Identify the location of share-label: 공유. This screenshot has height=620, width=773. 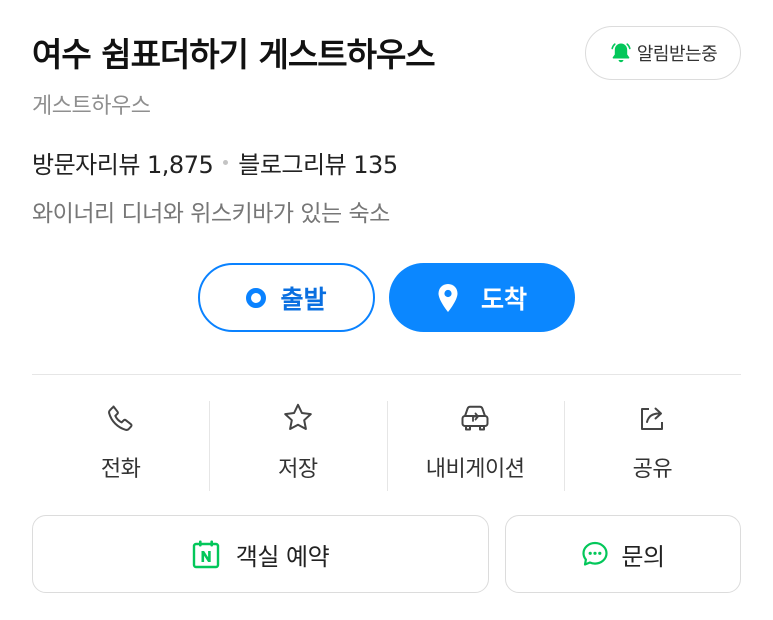
(652, 469).